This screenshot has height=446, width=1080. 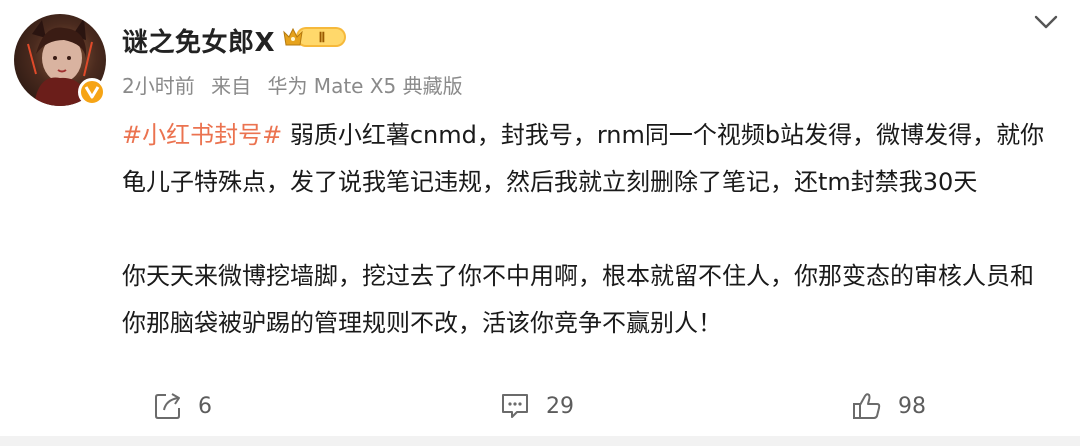 What do you see at coordinates (912, 406) in the screenshot?
I see `like-count: 98` at bounding box center [912, 406].